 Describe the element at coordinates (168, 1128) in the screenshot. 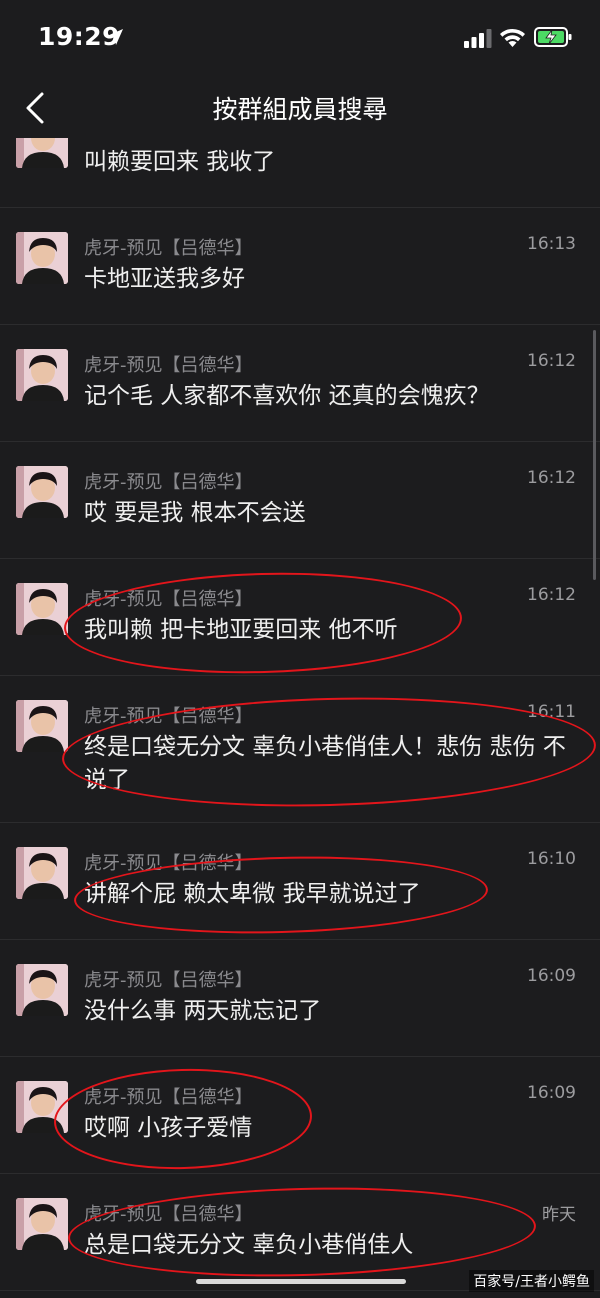

I see `message-text: 哎啊 小孩子爱情` at that location.